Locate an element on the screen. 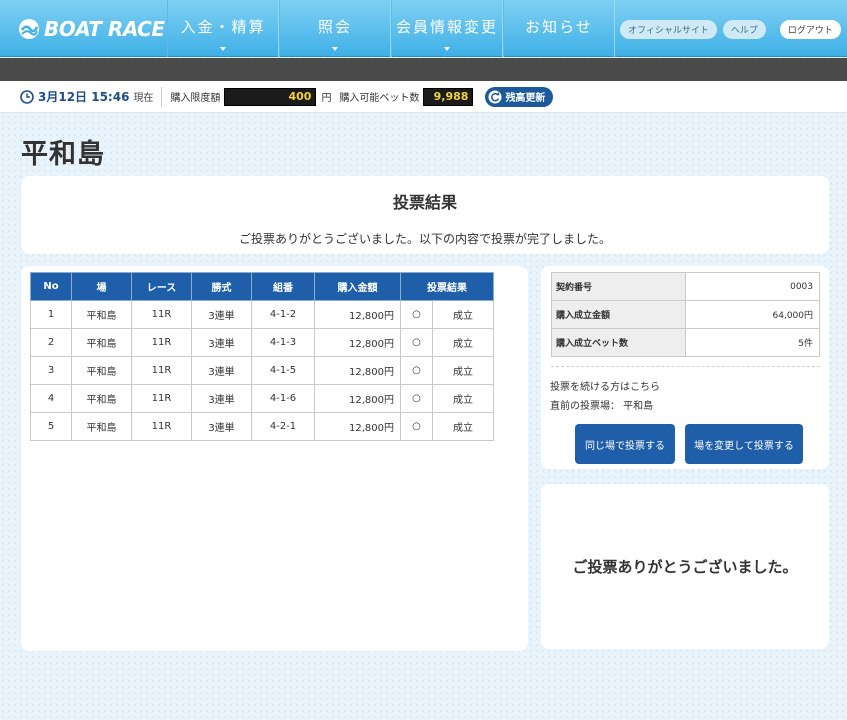 Image resolution: width=847 pixels, height=720 pixels. limit-label: 購入限度額 is located at coordinates (195, 98).